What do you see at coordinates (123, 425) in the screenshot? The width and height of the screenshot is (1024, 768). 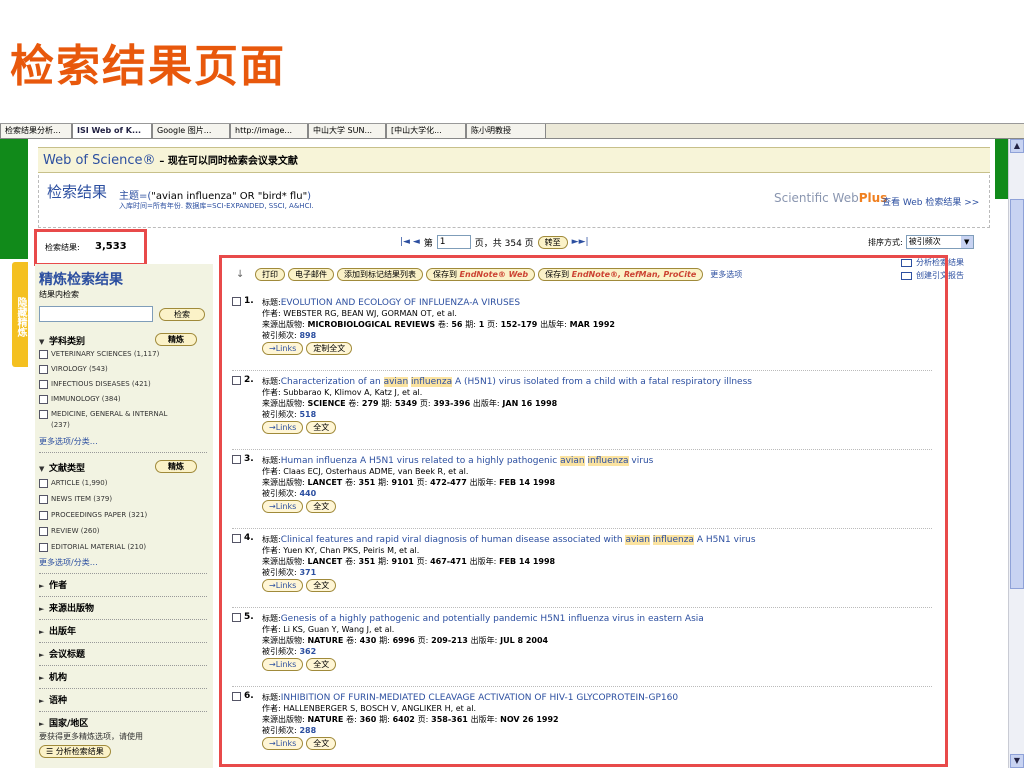 I see `subject-option: (237)` at bounding box center [123, 425].